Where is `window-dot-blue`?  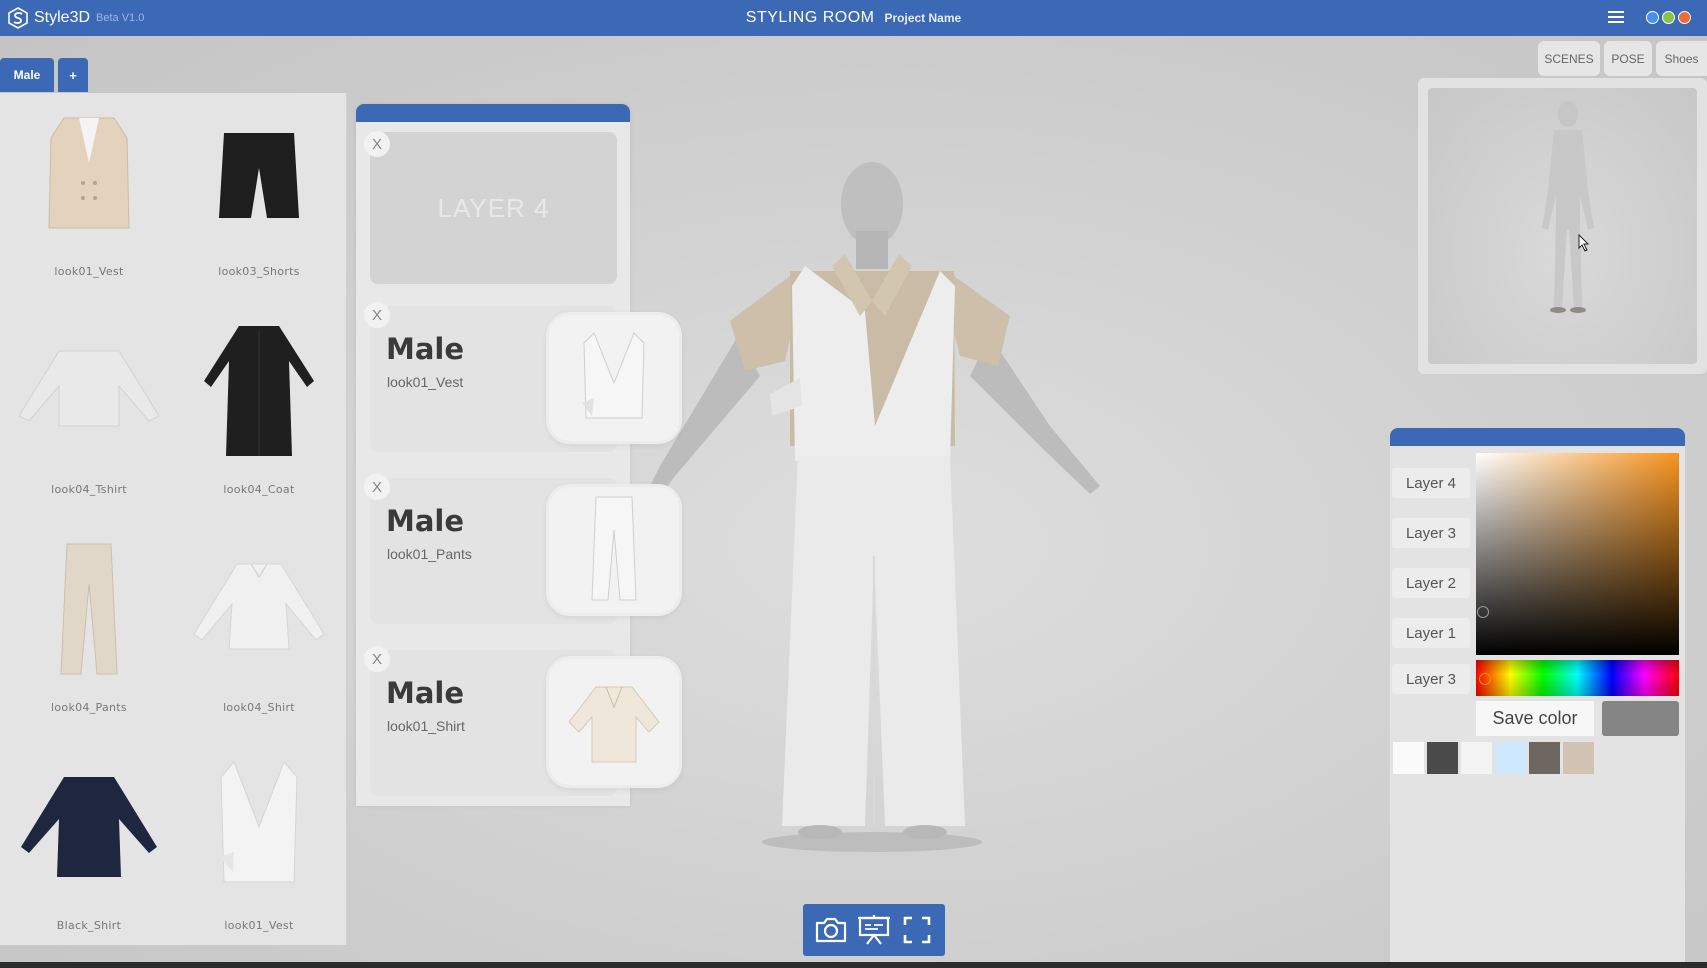
window-dot-blue is located at coordinates (1652, 17).